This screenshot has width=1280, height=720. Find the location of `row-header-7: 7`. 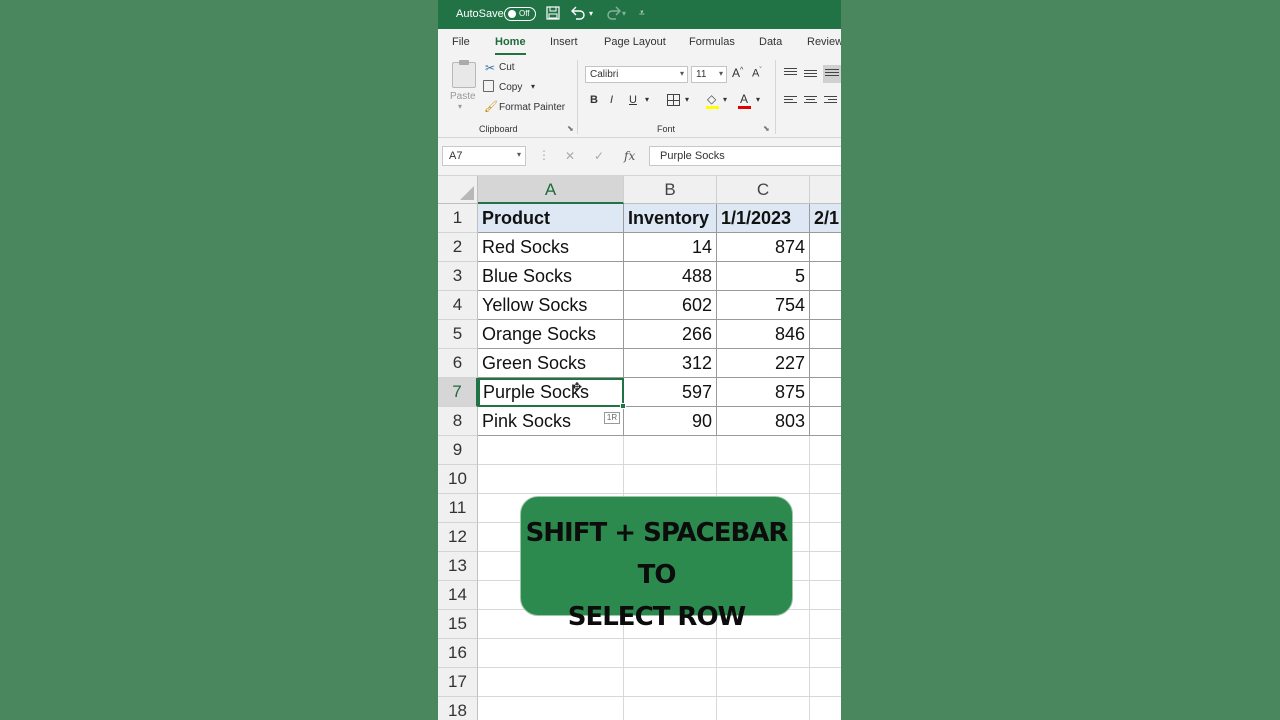

row-header-7: 7 is located at coordinates (458, 392).